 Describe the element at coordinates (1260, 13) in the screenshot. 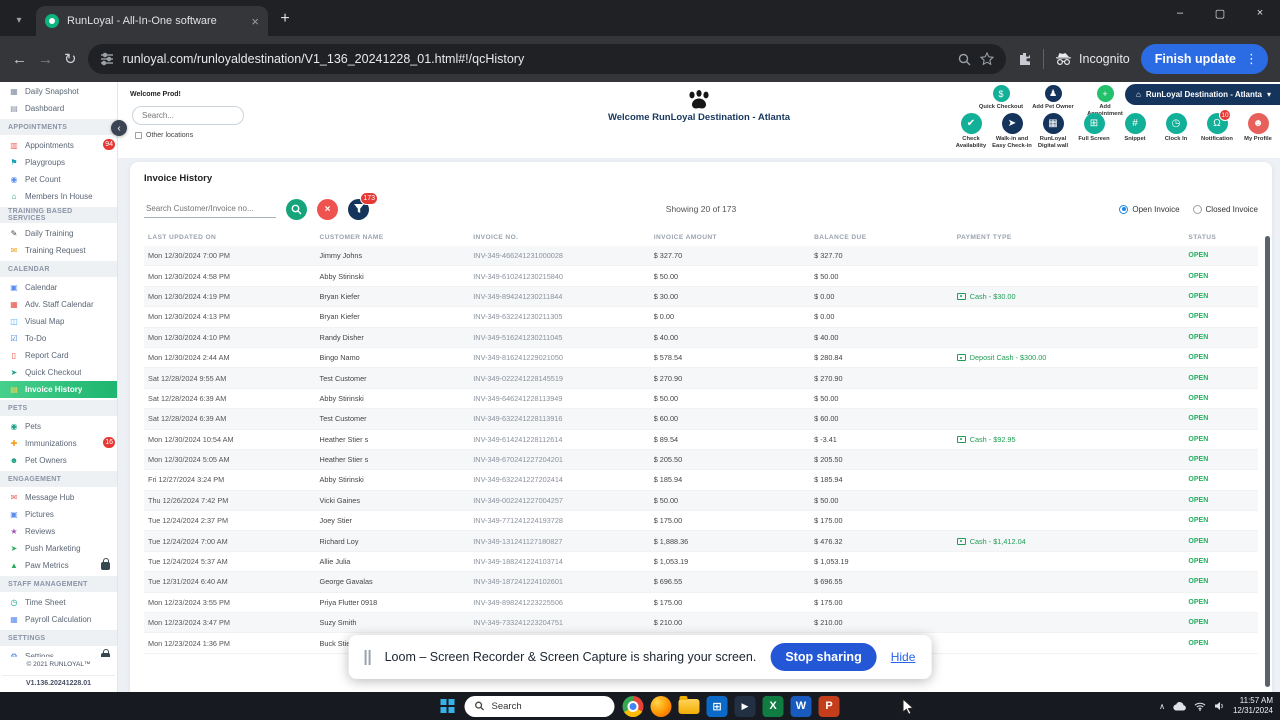

I see `window-close-button: ×` at that location.